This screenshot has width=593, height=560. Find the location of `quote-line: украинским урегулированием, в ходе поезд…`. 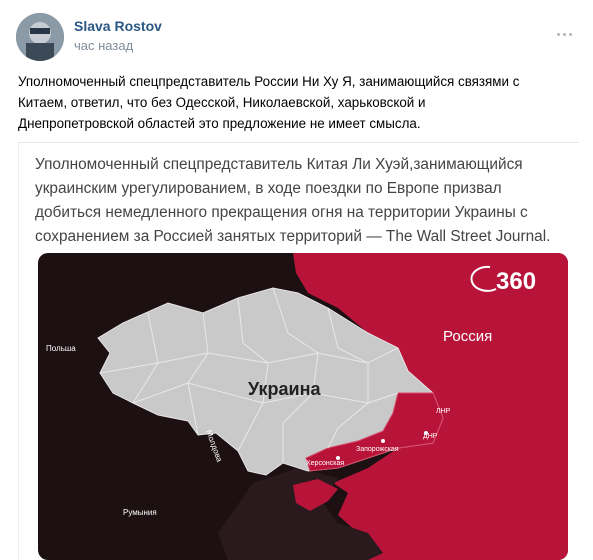

quote-line: украинским урегулированием, в ходе поезд… is located at coordinates (268, 188).